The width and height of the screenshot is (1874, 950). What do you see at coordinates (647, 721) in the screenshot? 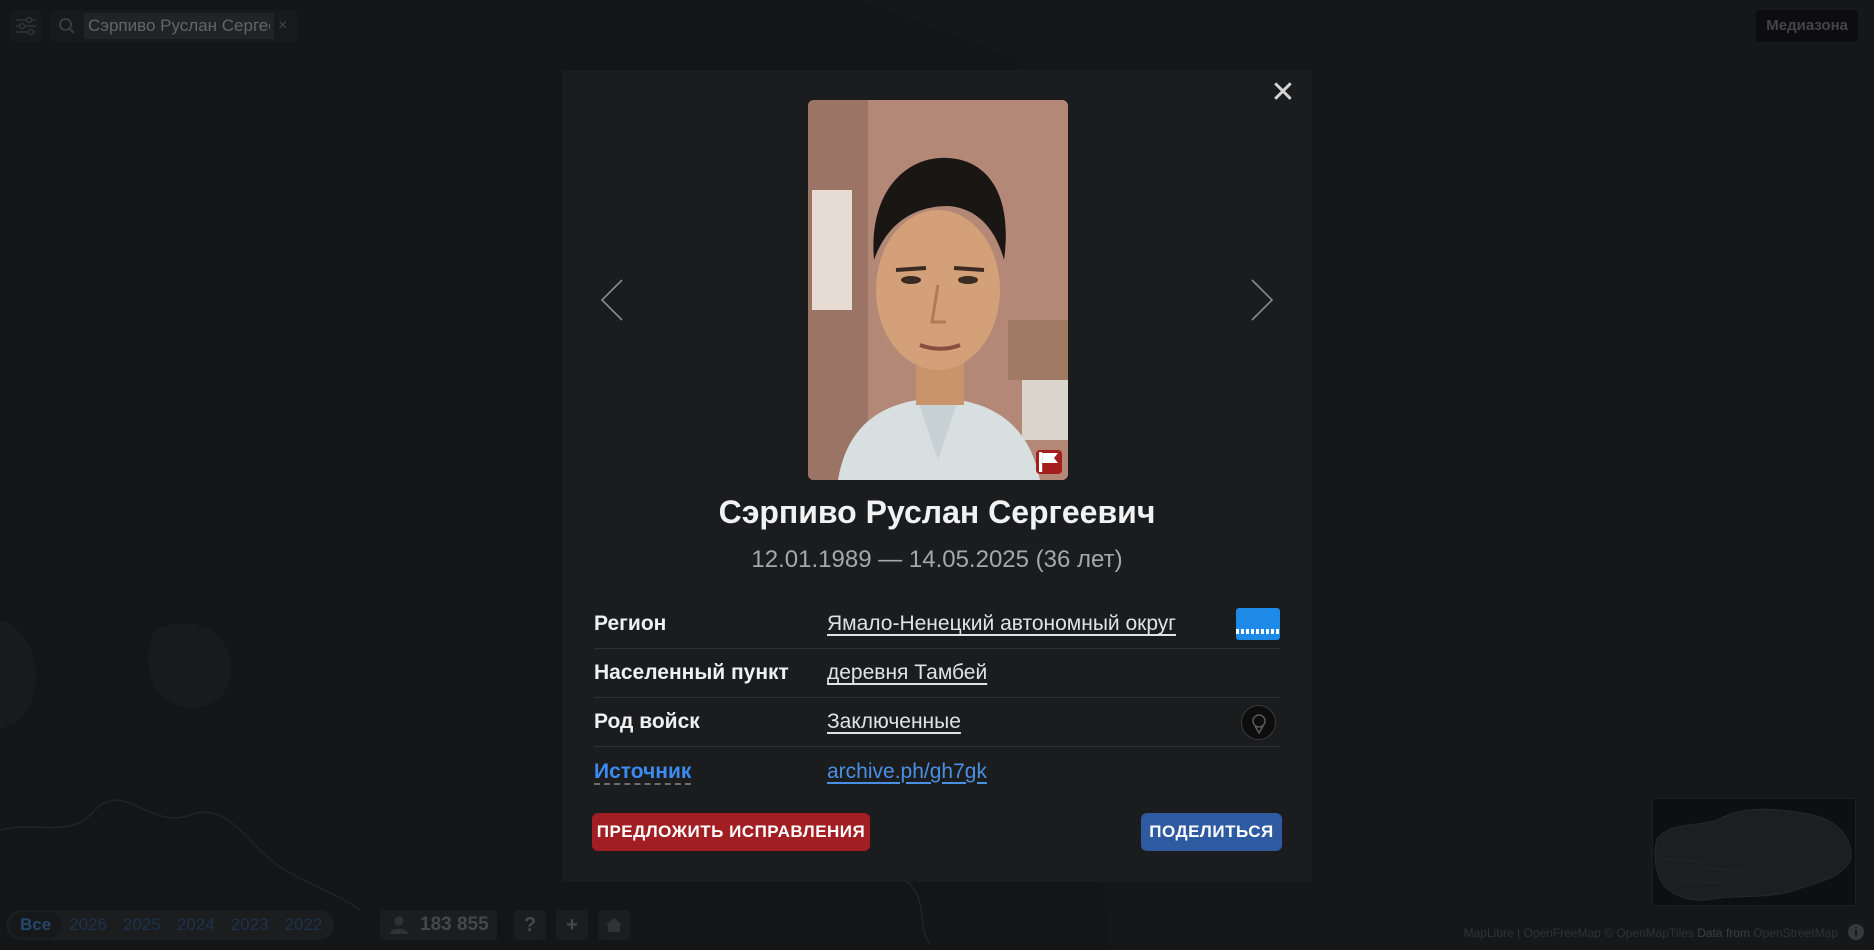
I see `troops-label: Род войск` at bounding box center [647, 721].